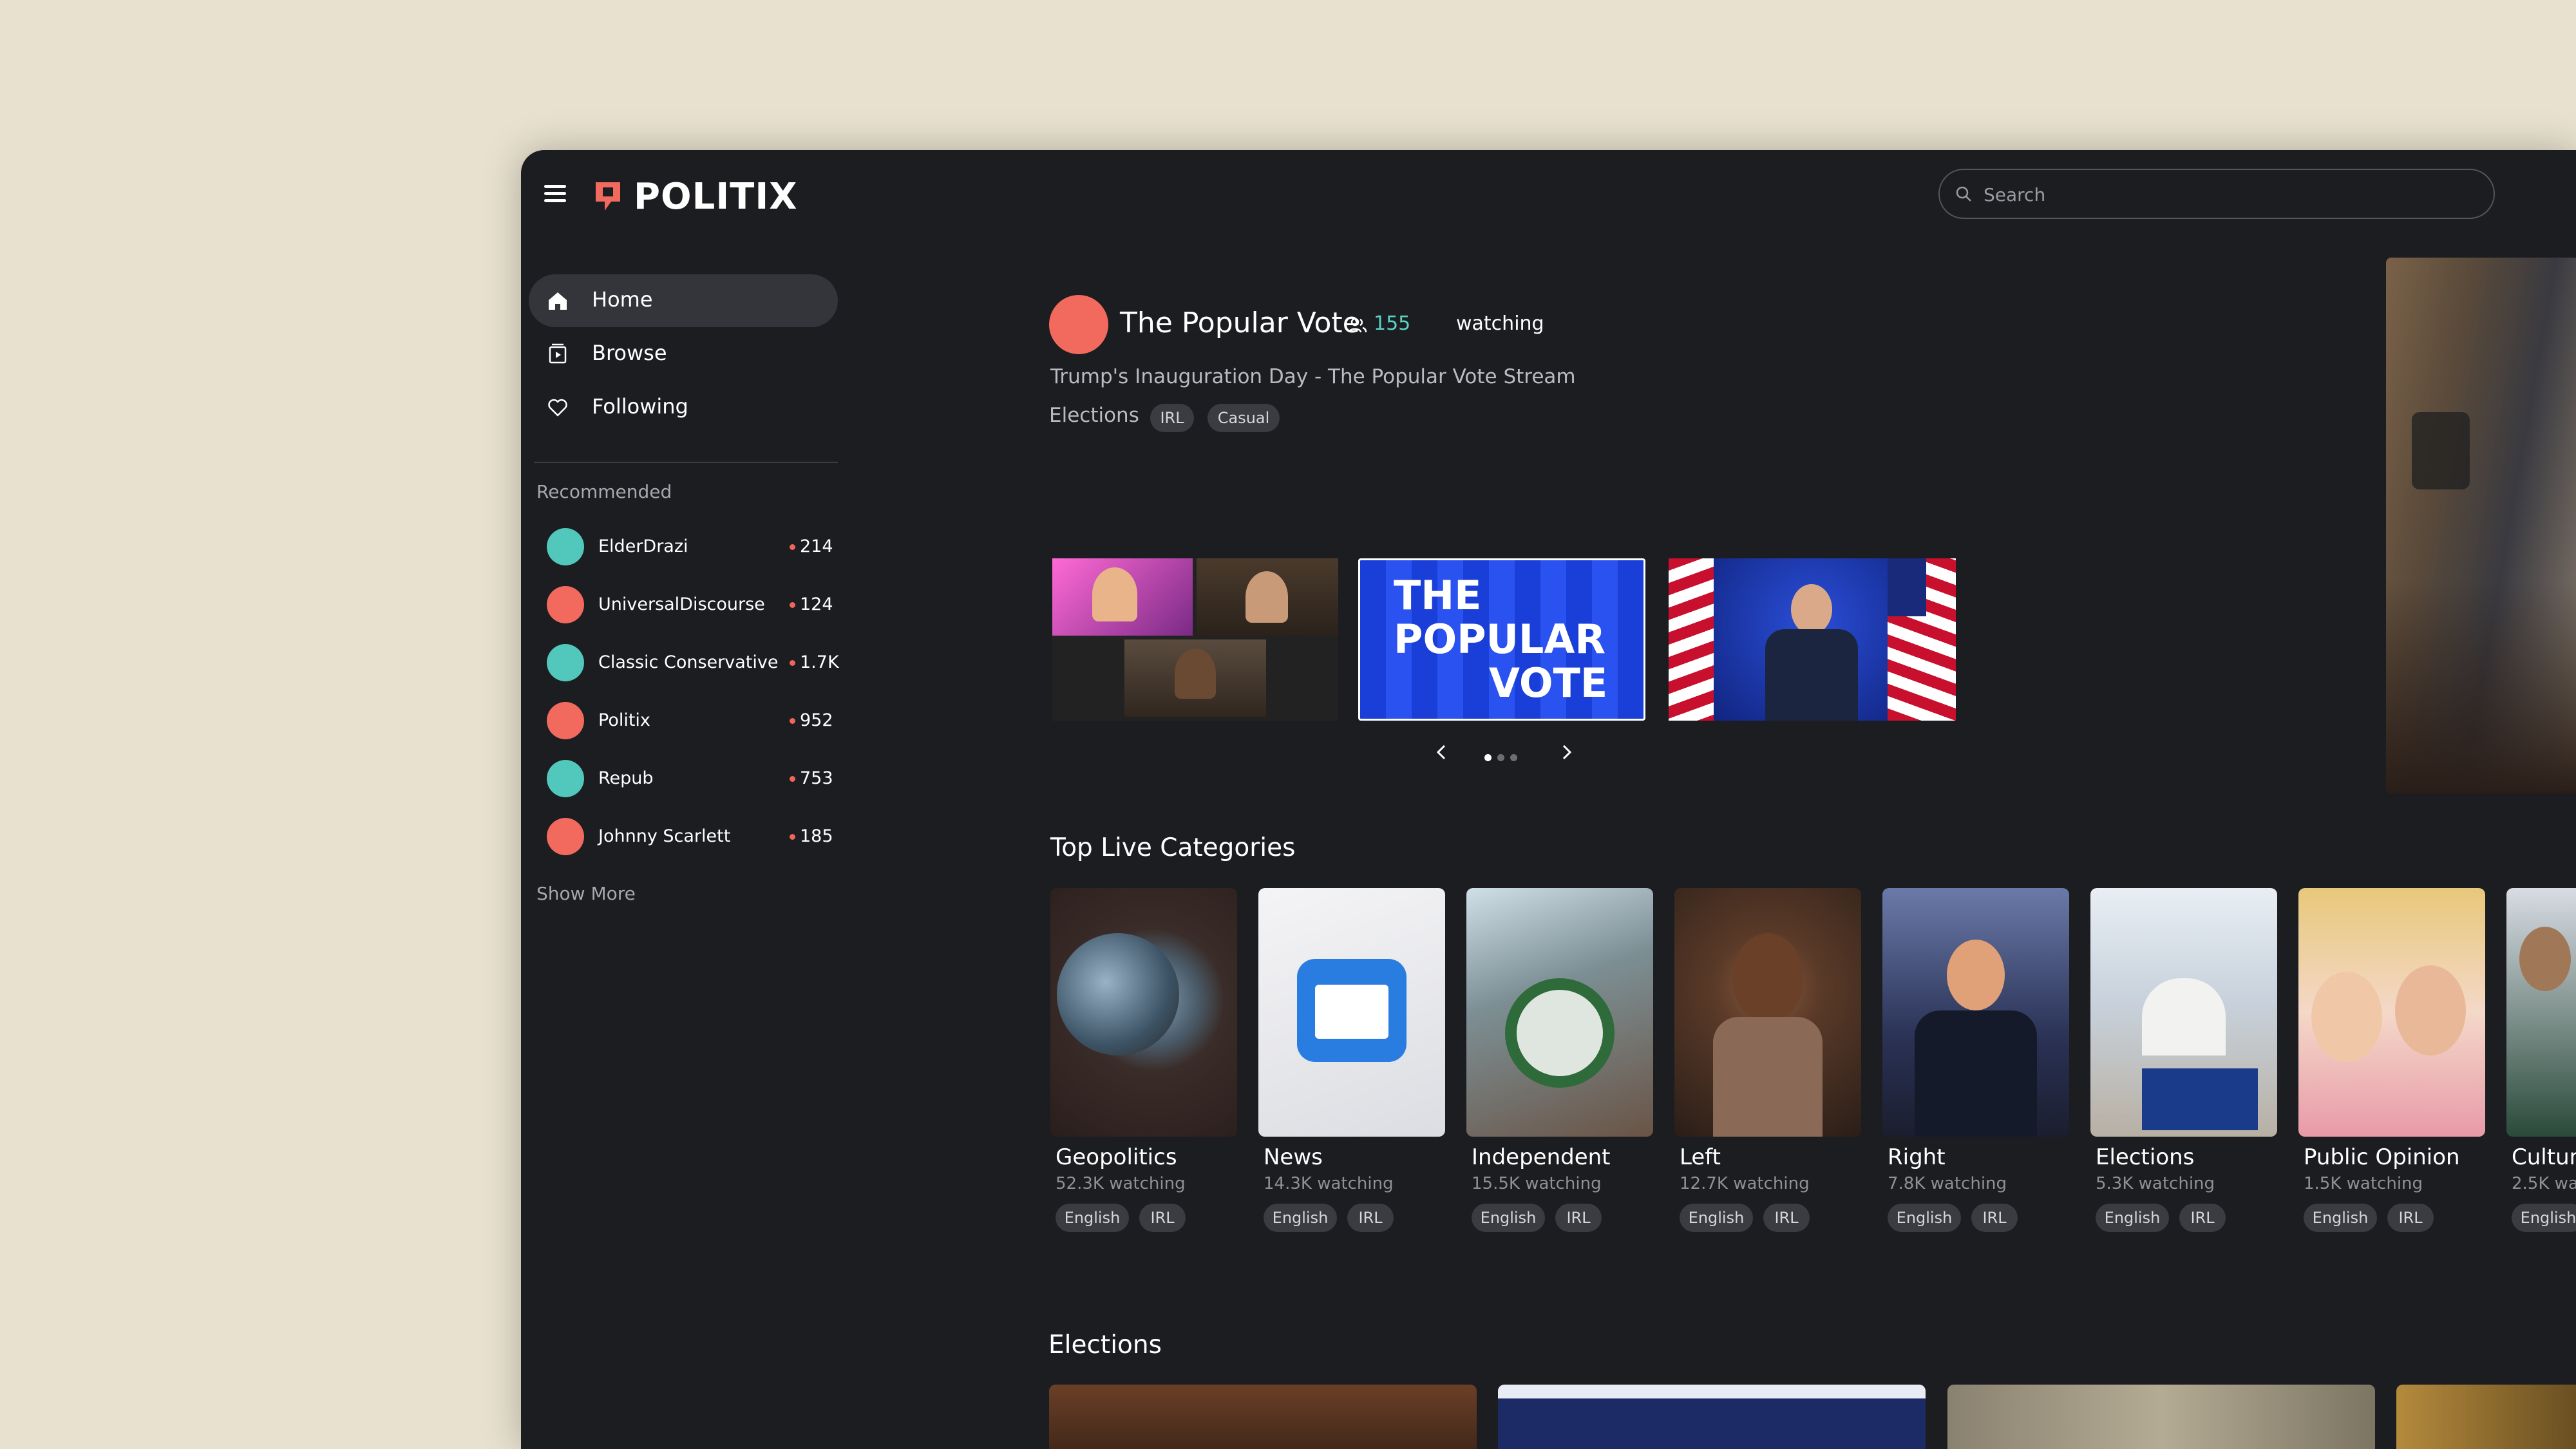  What do you see at coordinates (558, 301) in the screenshot?
I see `home-icon` at bounding box center [558, 301].